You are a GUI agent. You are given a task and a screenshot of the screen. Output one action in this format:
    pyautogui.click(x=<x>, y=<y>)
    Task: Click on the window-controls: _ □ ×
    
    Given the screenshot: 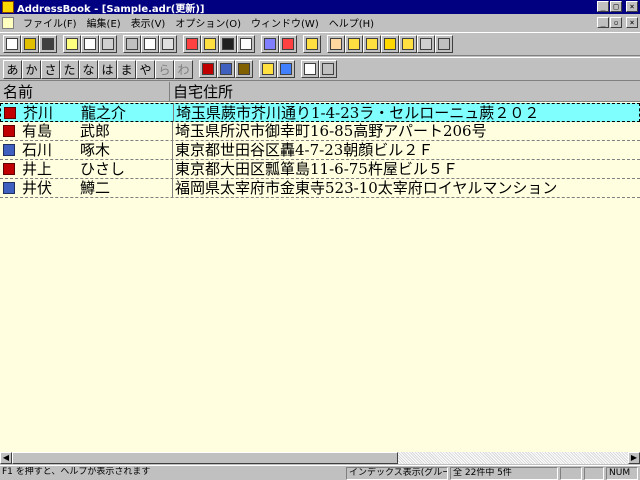 What is the action you would take?
    pyautogui.click(x=617, y=6)
    